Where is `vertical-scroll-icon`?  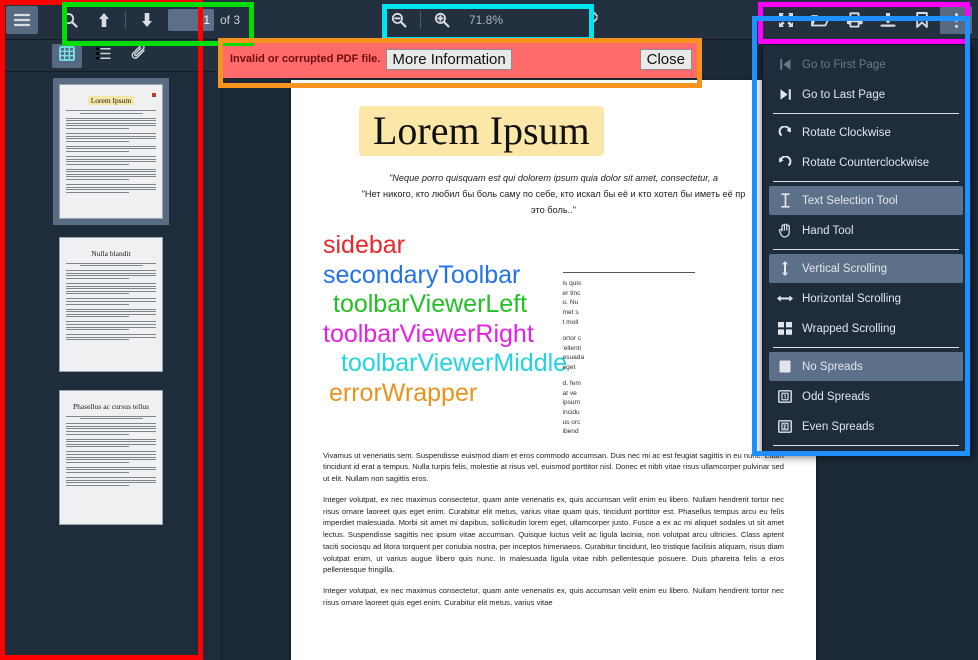
vertical-scroll-icon is located at coordinates (785, 268).